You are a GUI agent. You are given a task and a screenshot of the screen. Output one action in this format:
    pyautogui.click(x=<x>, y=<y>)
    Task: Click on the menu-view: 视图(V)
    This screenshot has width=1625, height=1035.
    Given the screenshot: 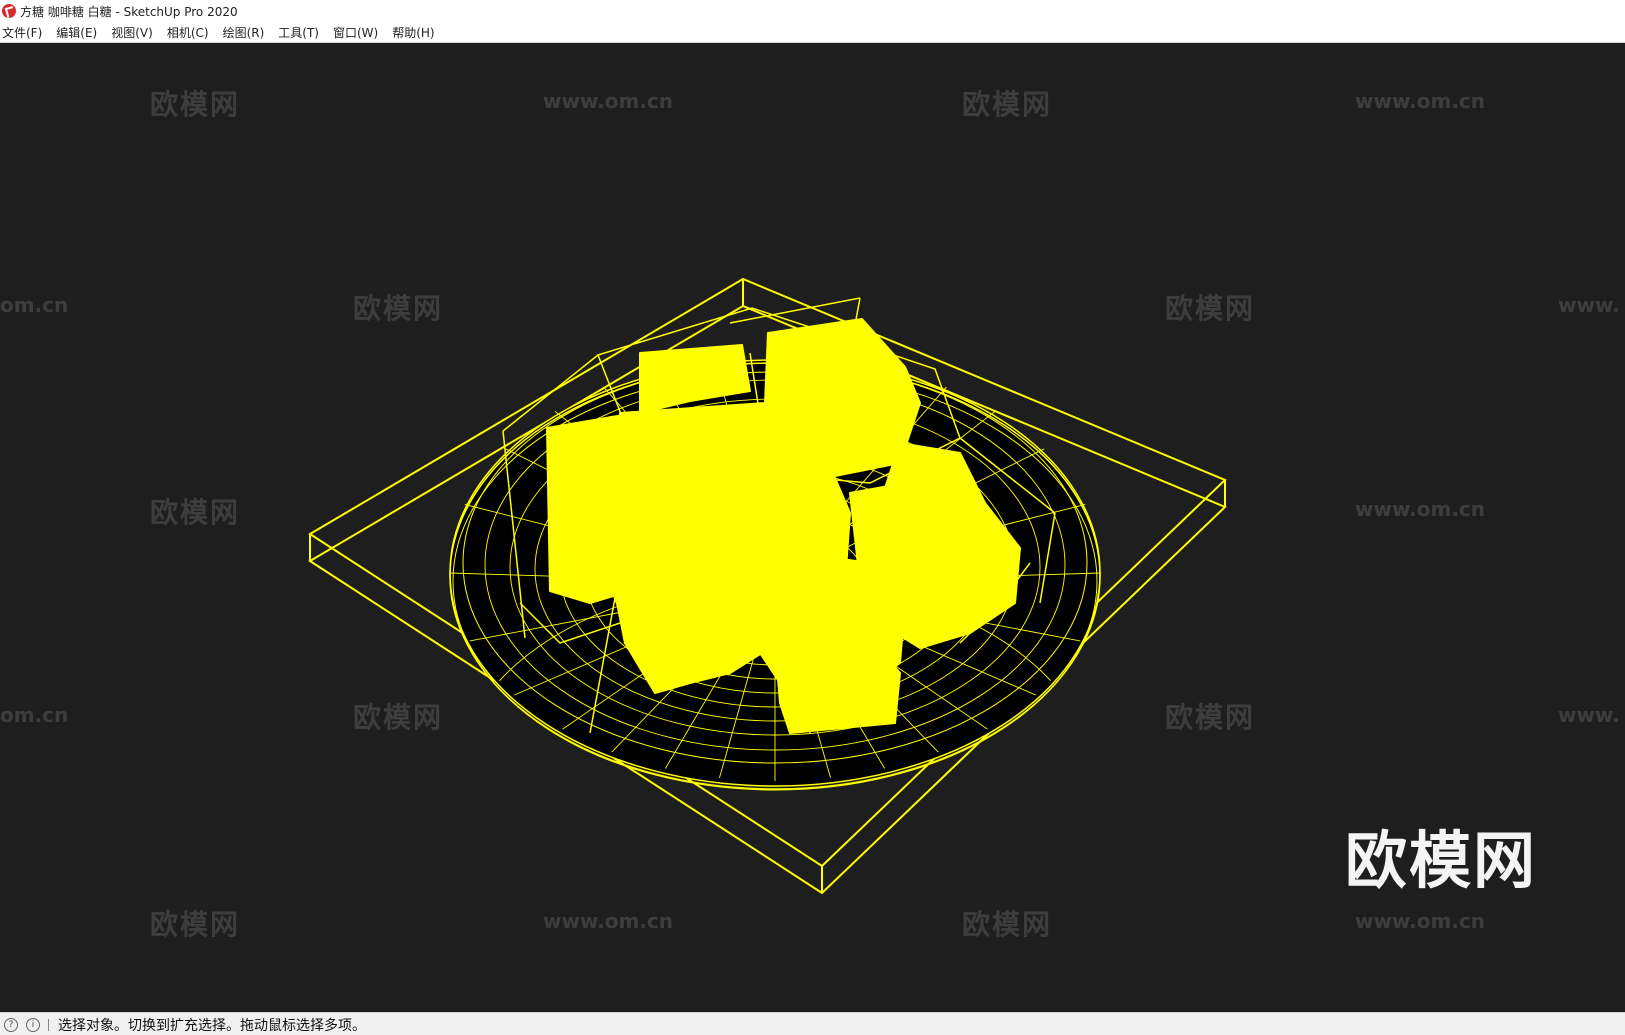 What is the action you would take?
    pyautogui.click(x=134, y=32)
    